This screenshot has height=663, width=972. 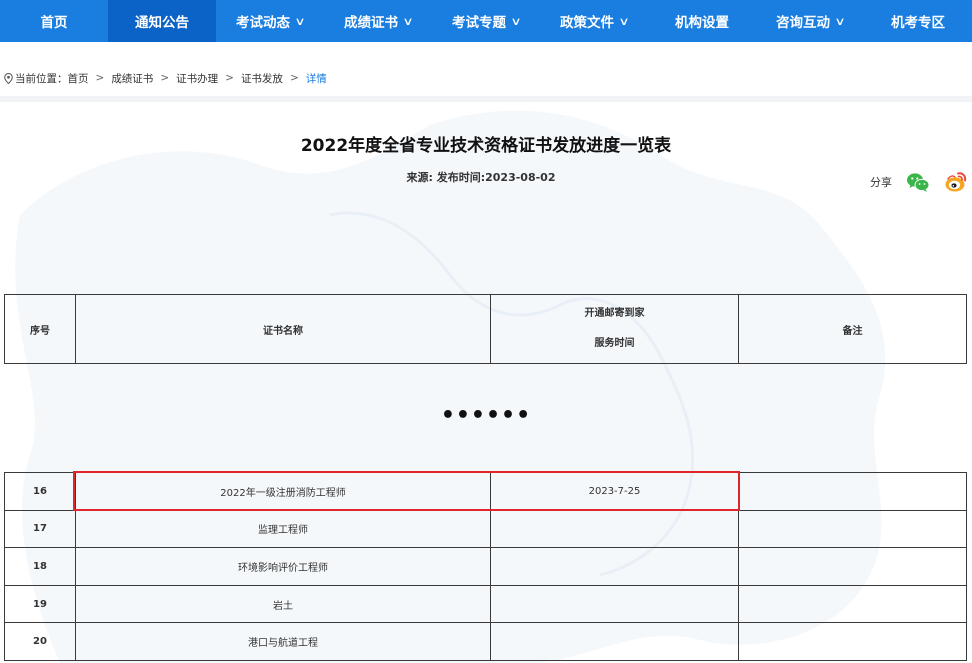 I want to click on share-label: 分享, so click(x=881, y=182).